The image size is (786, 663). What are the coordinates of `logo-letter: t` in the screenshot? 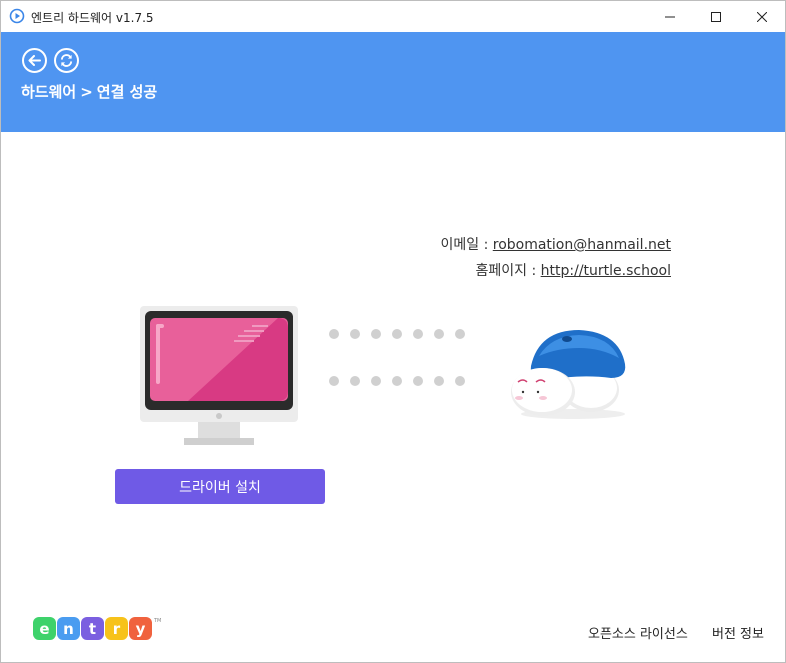 It's located at (92, 628).